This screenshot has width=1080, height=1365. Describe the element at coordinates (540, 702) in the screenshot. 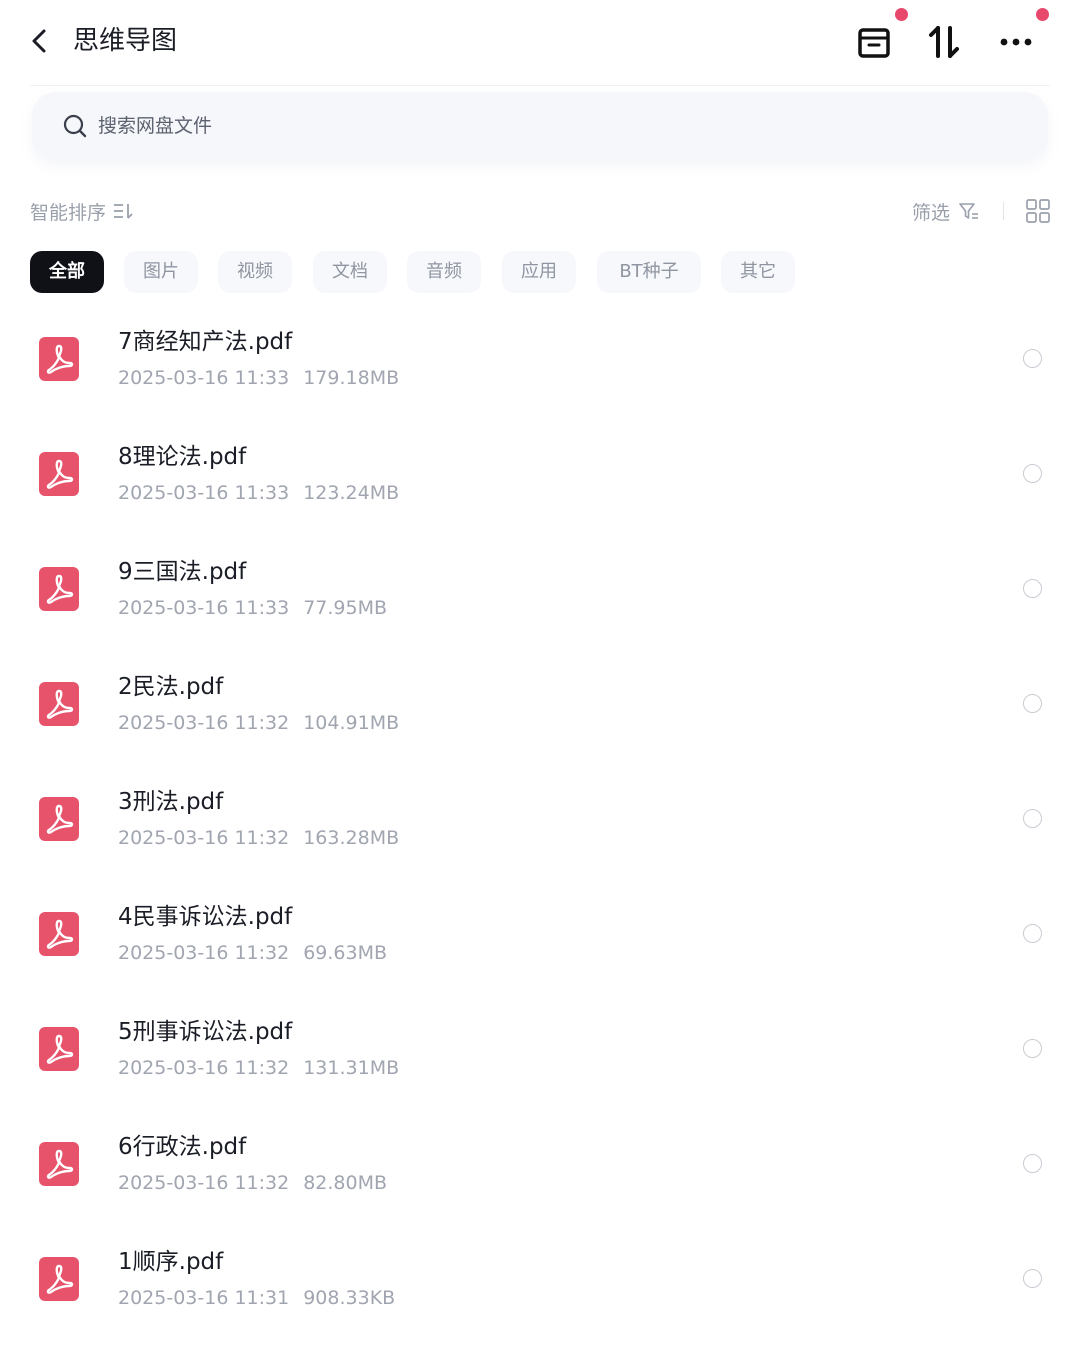

I see `file-row: 2民法.pdf 2025-03-16 11:32 104.91MB` at that location.